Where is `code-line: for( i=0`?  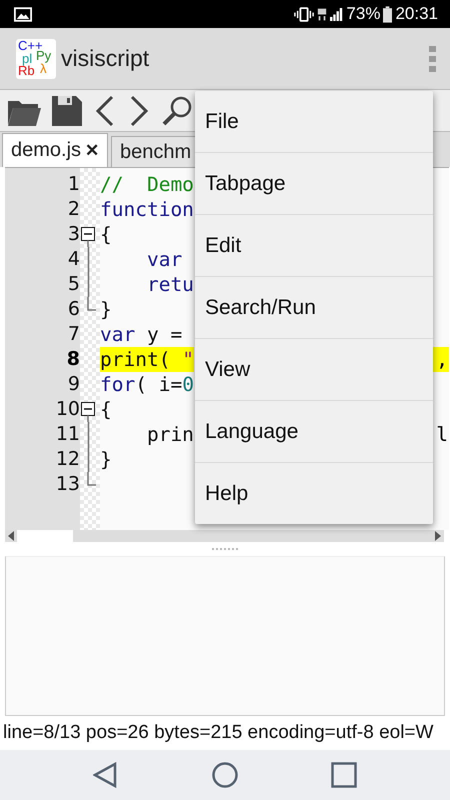
code-line: for( i=0 is located at coordinates (147, 384).